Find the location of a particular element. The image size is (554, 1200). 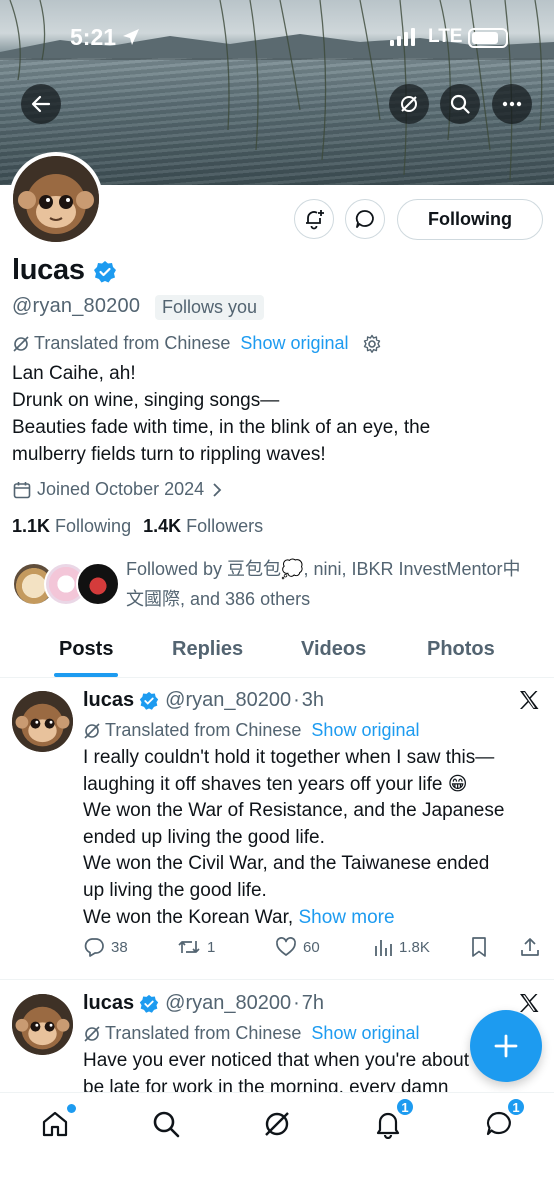

search-button is located at coordinates (460, 104).